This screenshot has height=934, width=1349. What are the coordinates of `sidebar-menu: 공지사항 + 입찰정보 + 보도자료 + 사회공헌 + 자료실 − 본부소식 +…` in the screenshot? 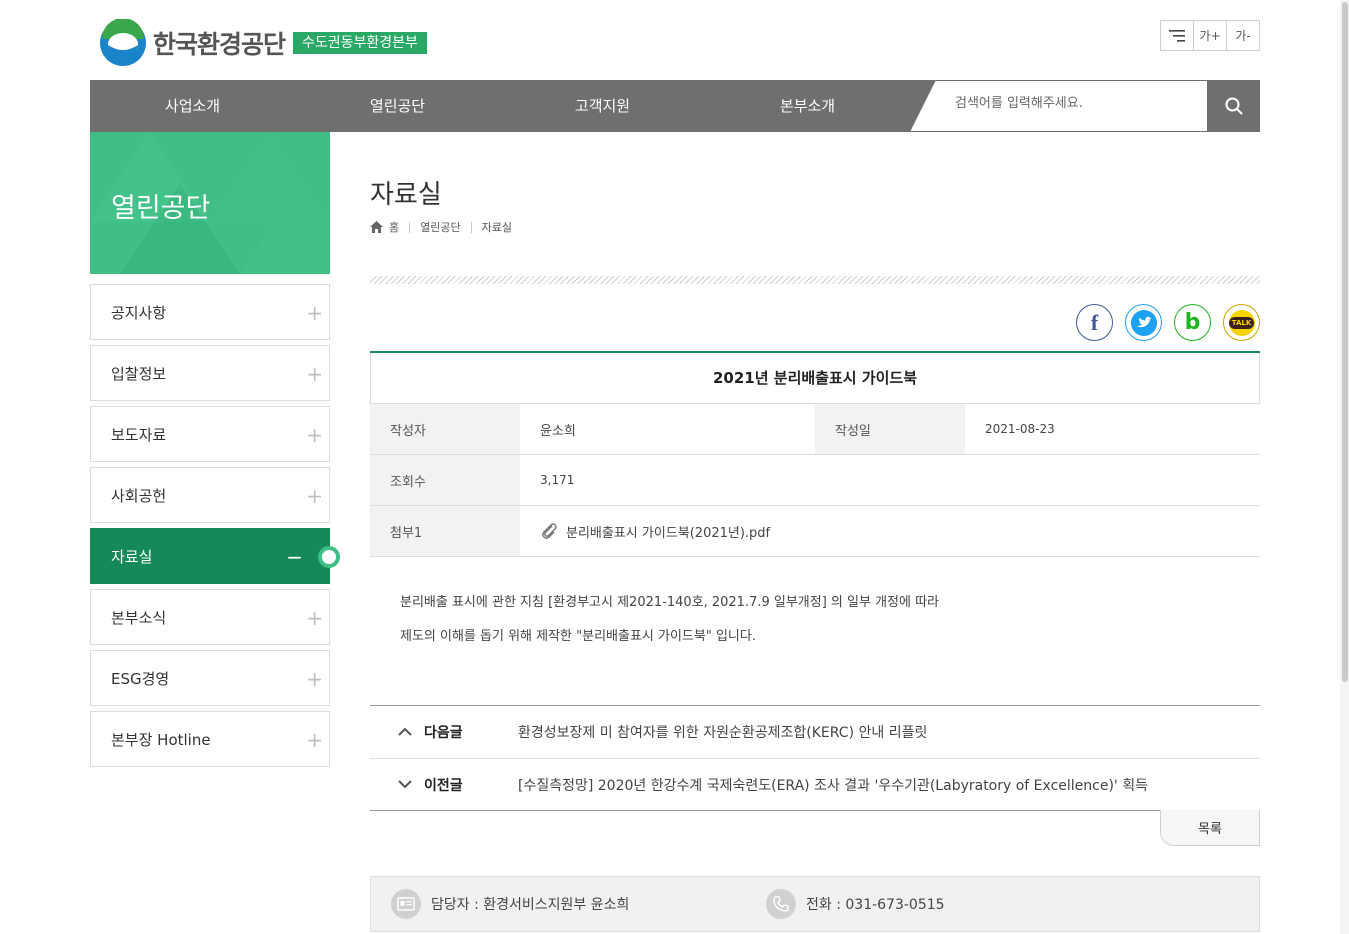 It's located at (215, 528).